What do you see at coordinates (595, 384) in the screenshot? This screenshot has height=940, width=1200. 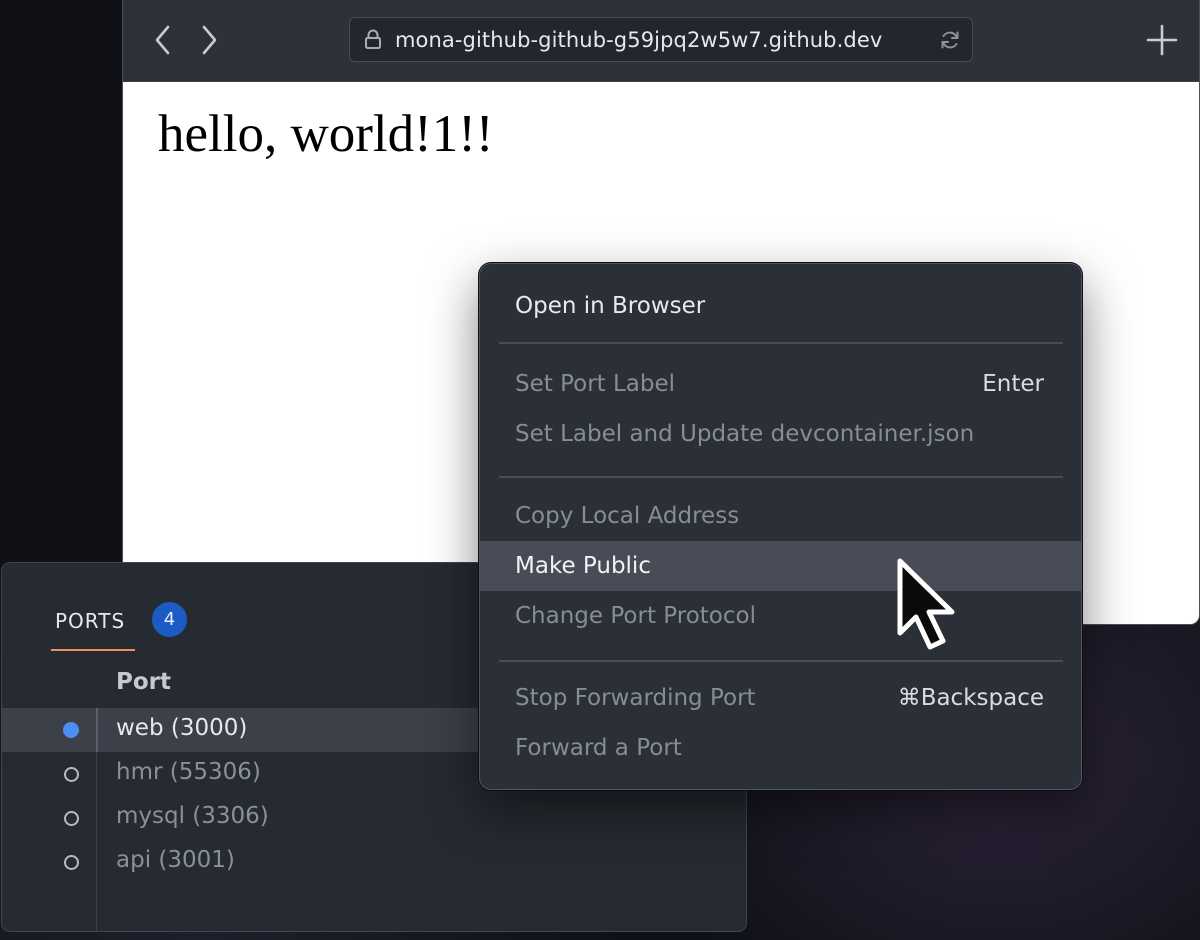 I see `menu-item-label: Set Port Label` at bounding box center [595, 384].